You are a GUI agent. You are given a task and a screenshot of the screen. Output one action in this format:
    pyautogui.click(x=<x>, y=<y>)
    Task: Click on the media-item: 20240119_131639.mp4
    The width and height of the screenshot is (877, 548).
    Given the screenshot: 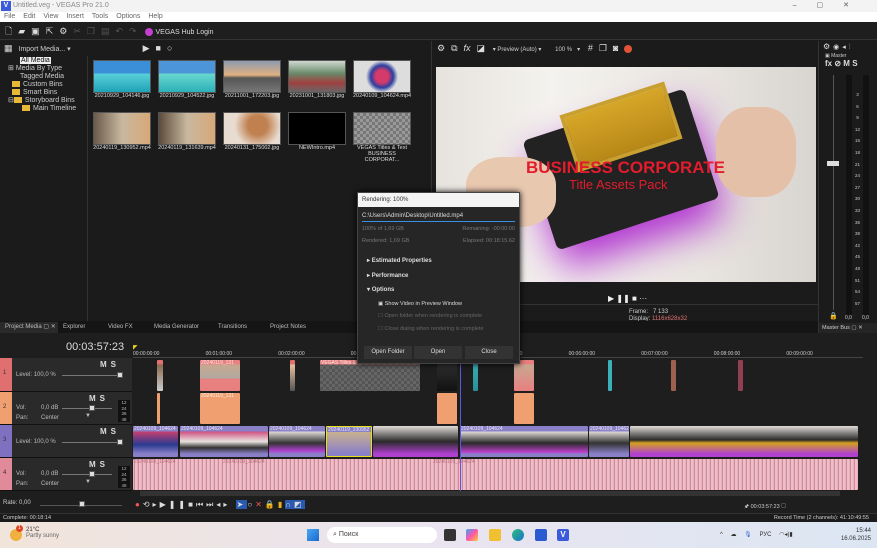 What is the action you would take?
    pyautogui.click(x=187, y=131)
    